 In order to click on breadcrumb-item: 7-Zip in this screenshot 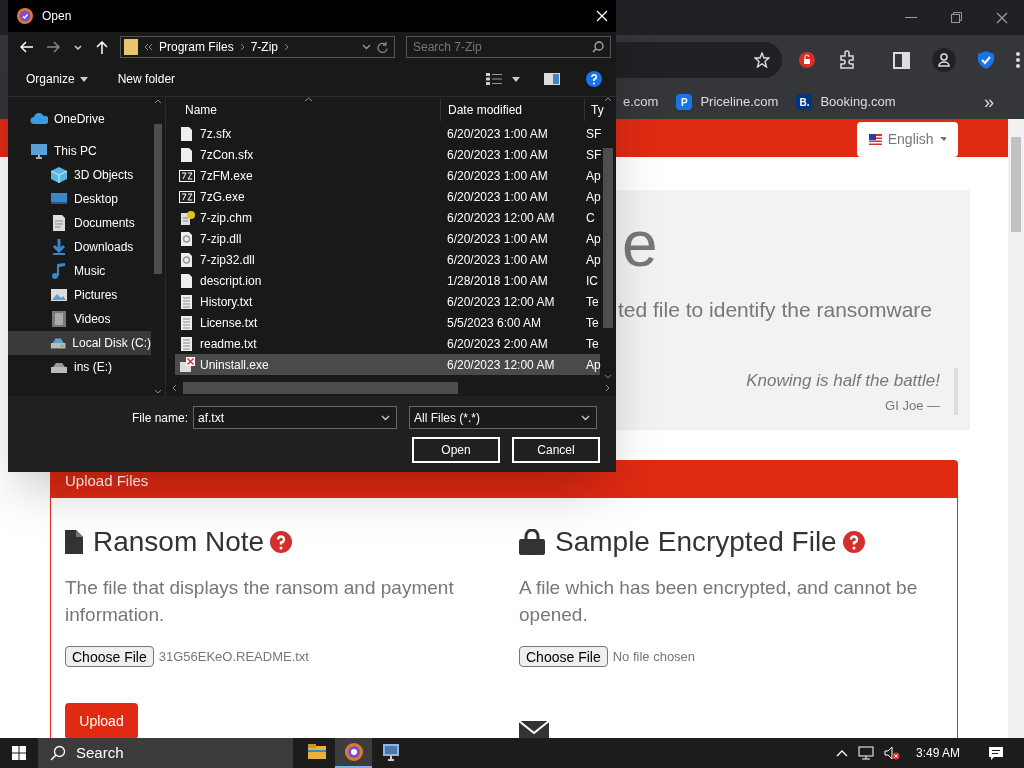, I will do `click(264, 47)`.